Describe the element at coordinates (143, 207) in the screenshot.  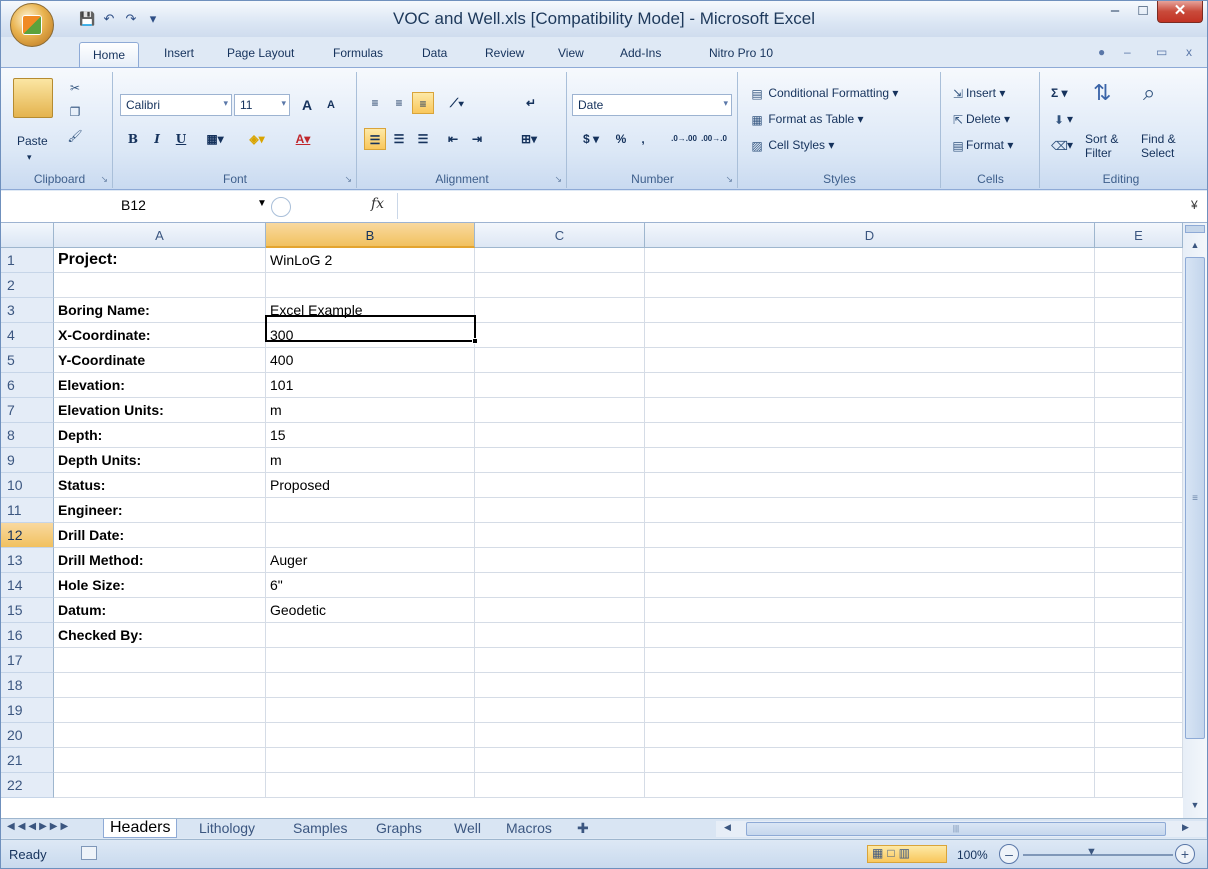
I see `name-box: B12` at that location.